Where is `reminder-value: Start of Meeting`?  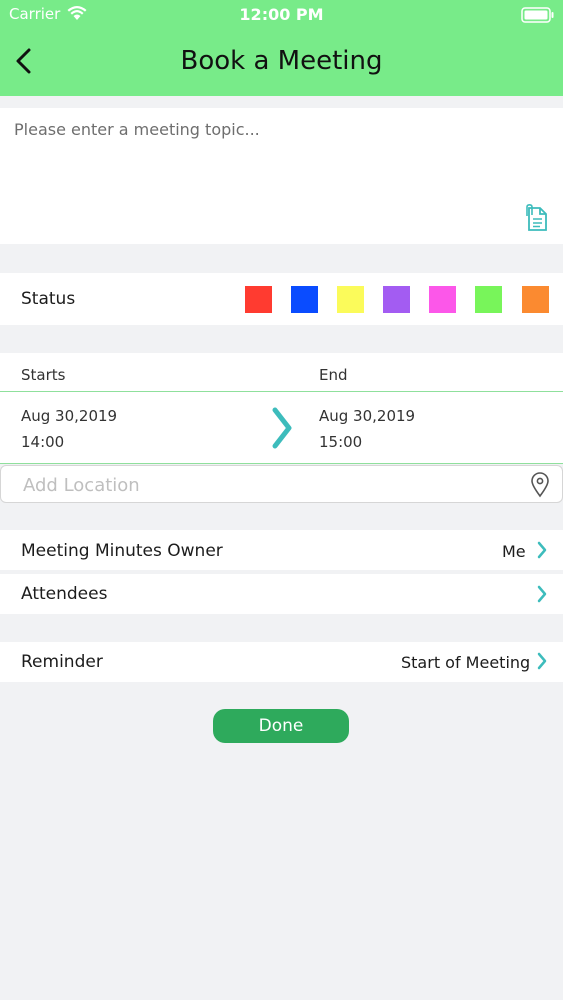 reminder-value: Start of Meeting is located at coordinates (466, 662).